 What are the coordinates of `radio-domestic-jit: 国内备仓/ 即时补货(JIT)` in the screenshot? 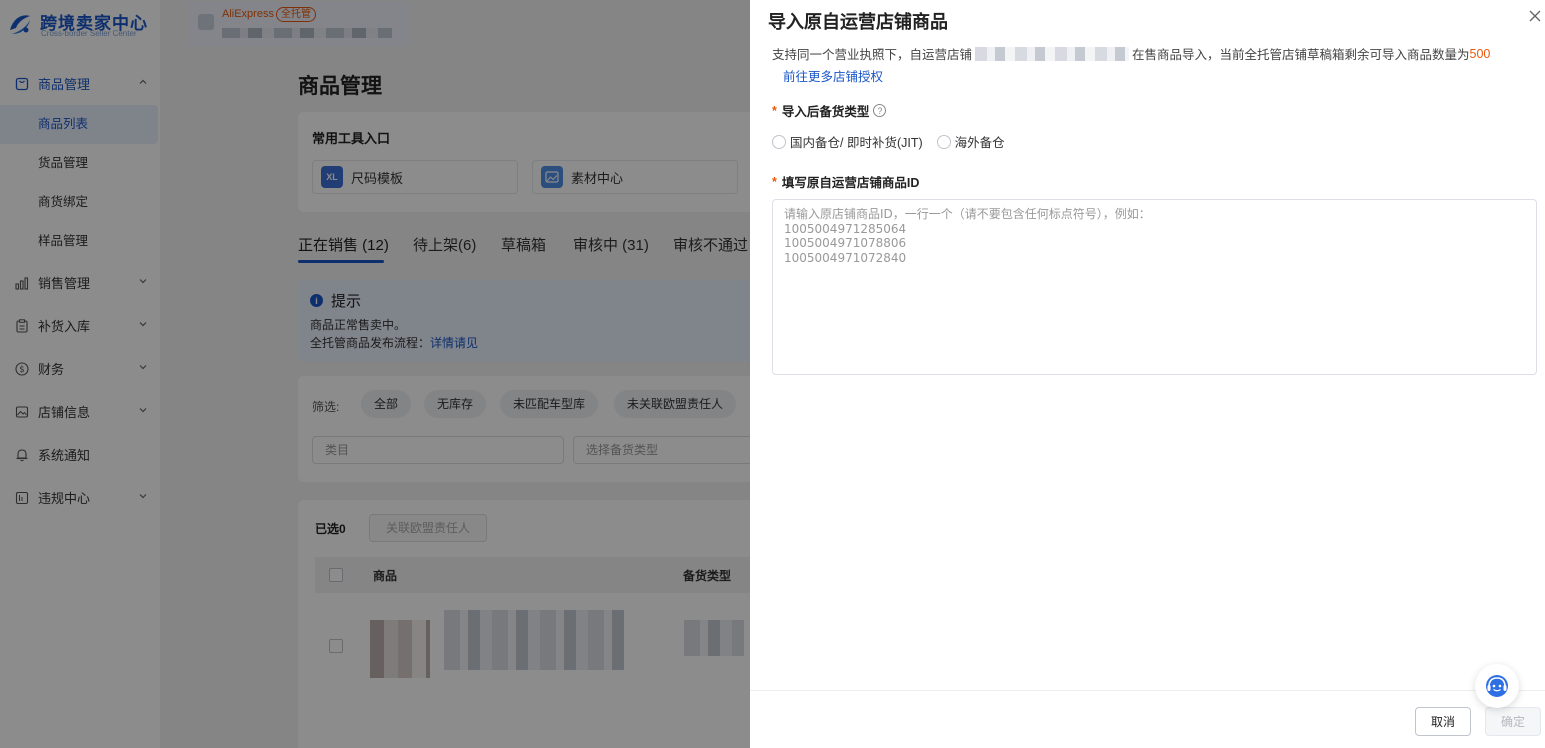 It's located at (847, 141).